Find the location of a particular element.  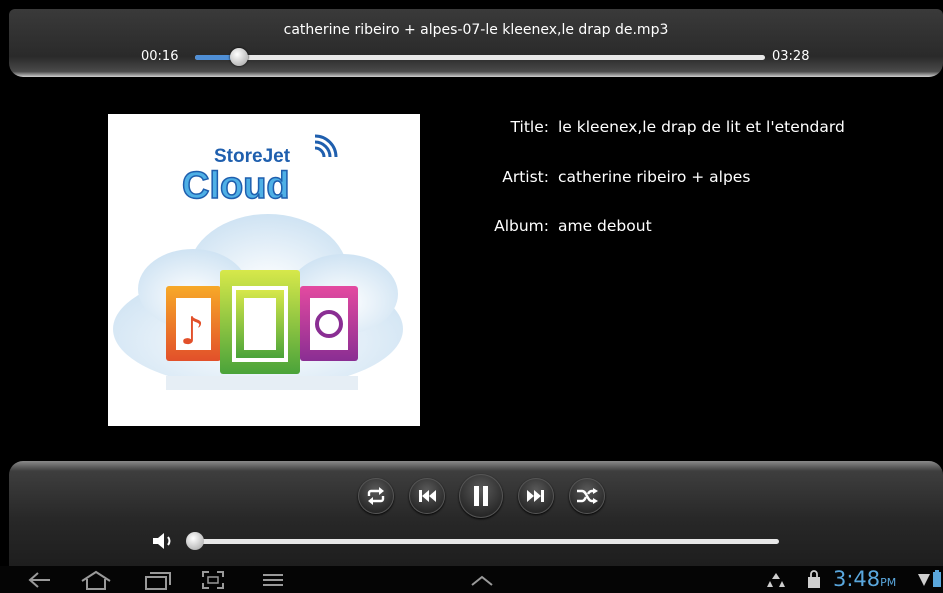

volume-icon is located at coordinates (165, 543).